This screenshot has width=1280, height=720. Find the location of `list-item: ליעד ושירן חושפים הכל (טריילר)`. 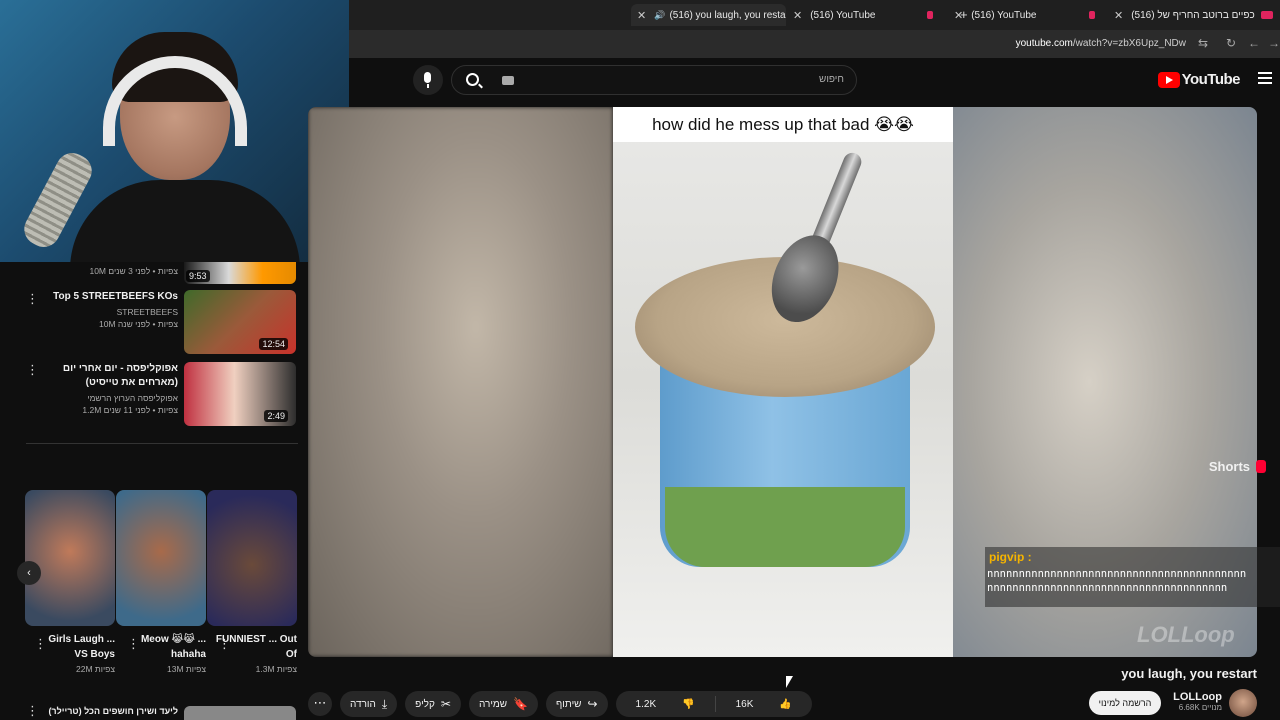

list-item: ליעד ושירן חושפים הכל (טריילר) is located at coordinates (150, 711).